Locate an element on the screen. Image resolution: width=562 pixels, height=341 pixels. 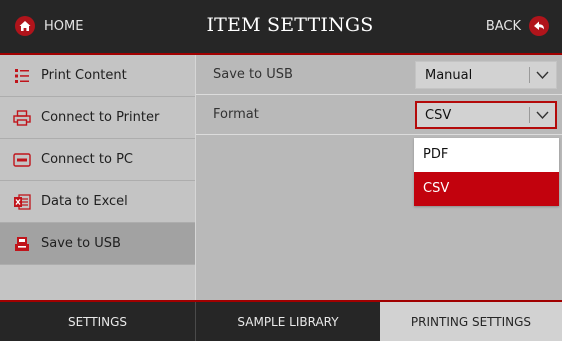
dropdown-option-pdf: PDF is located at coordinates (486, 155).